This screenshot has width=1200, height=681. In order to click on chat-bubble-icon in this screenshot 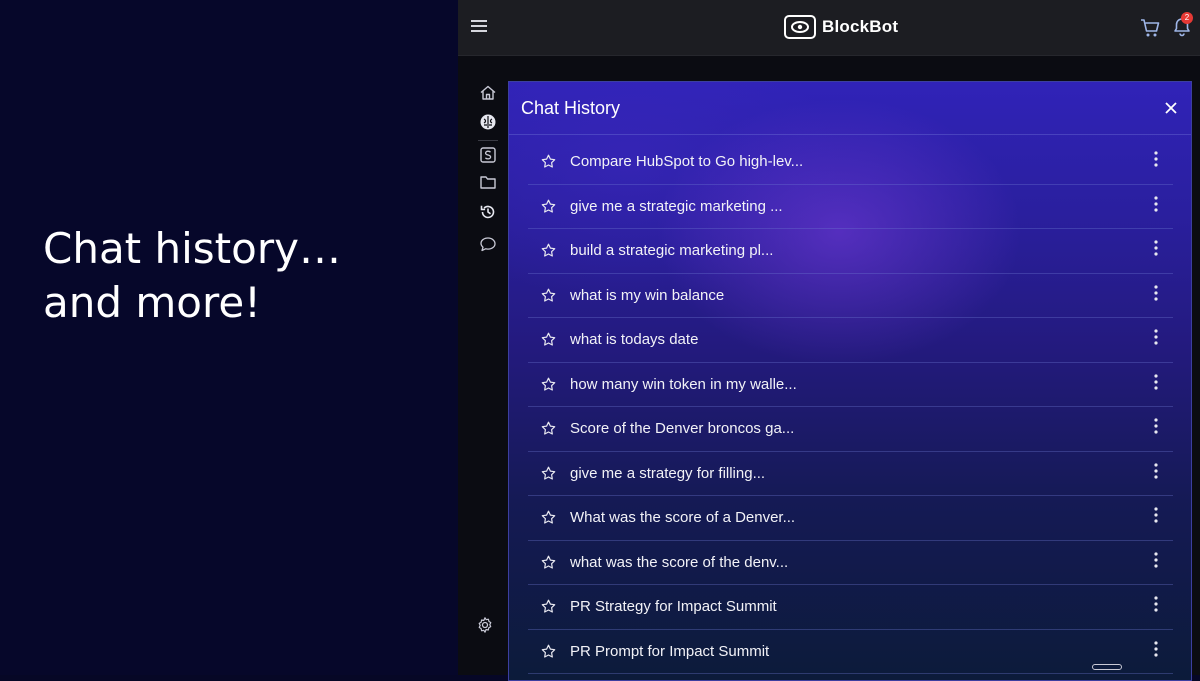, I will do `click(488, 244)`.